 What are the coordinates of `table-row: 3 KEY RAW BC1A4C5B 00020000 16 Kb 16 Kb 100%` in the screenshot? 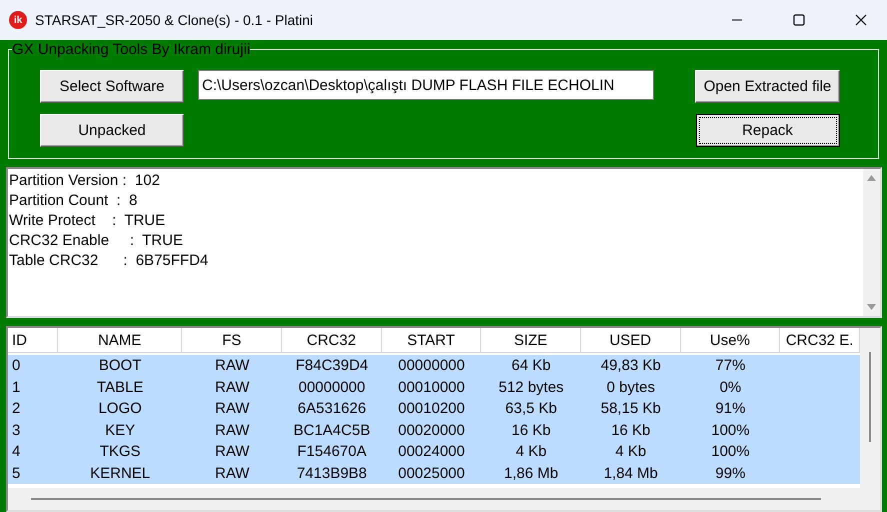 It's located at (434, 430).